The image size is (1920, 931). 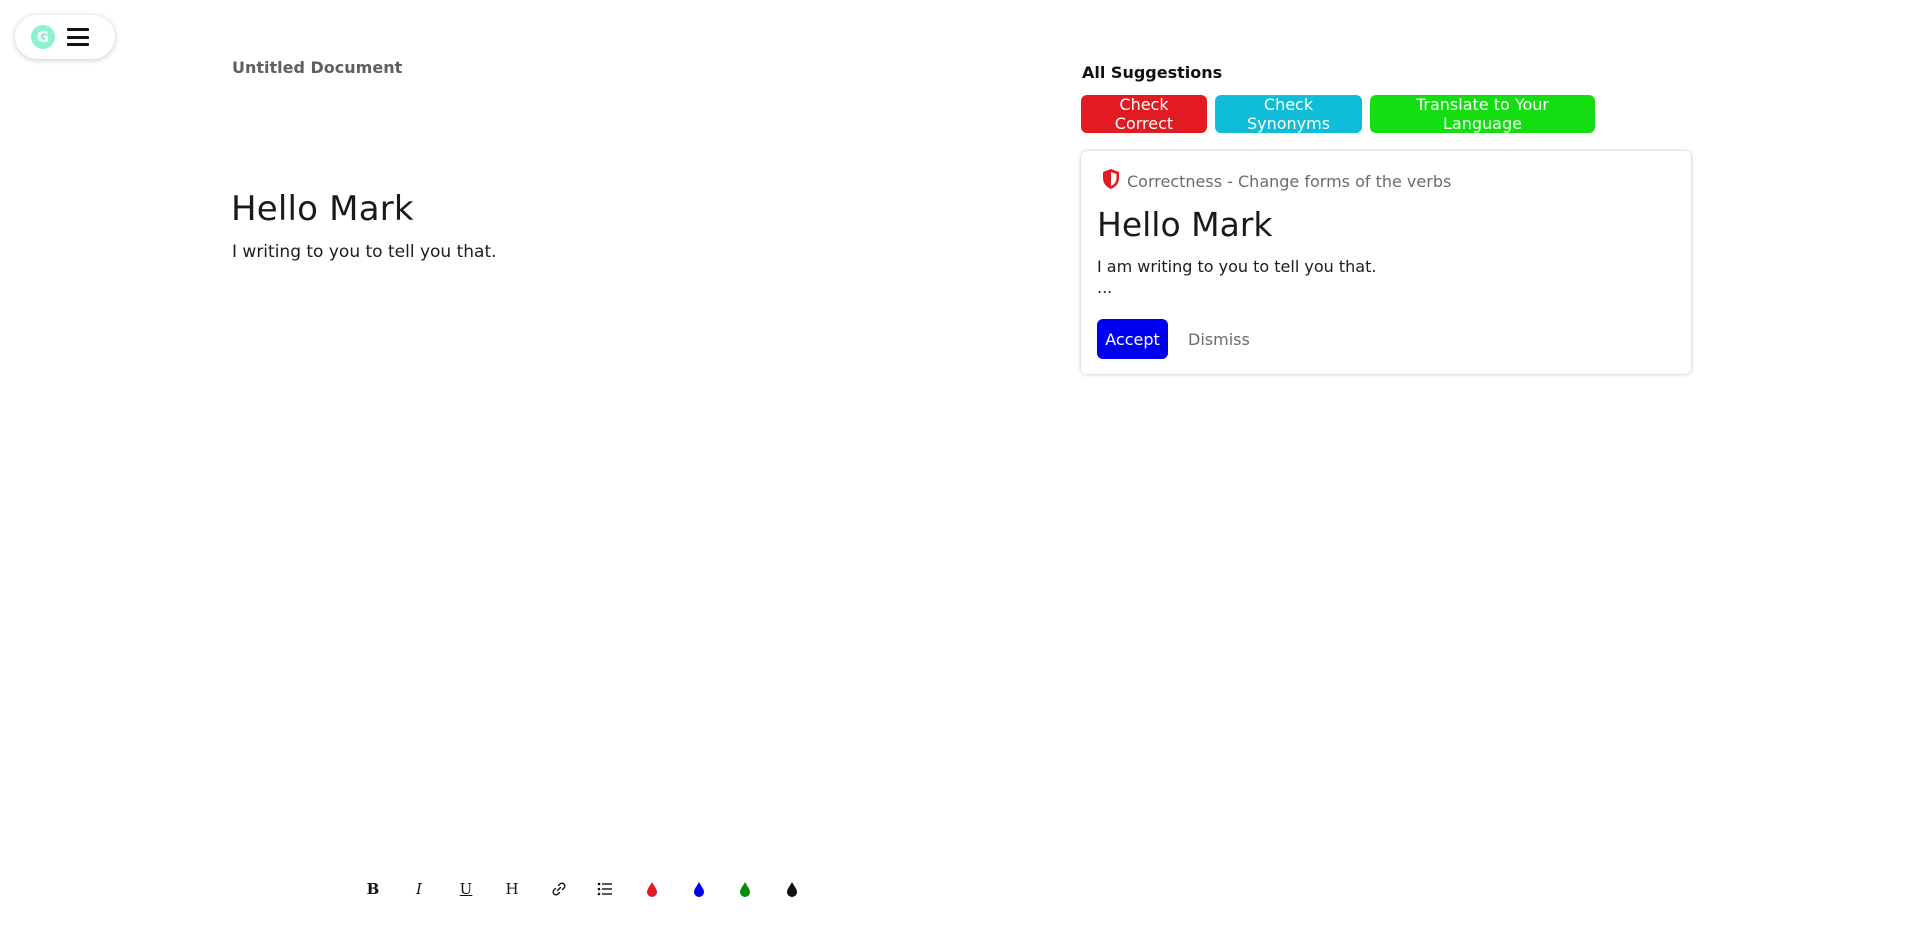 I want to click on document-title: Untitled Document, so click(x=317, y=67).